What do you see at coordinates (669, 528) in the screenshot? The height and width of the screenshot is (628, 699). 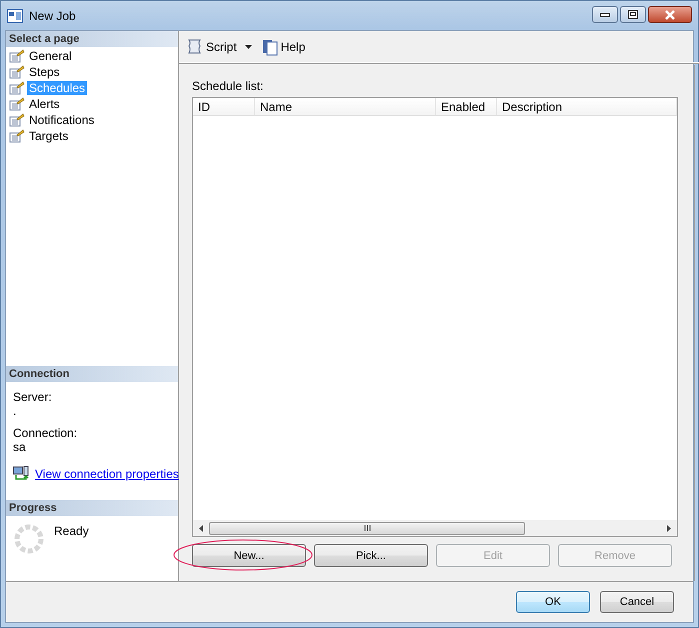 I see `scroll-right-icon` at bounding box center [669, 528].